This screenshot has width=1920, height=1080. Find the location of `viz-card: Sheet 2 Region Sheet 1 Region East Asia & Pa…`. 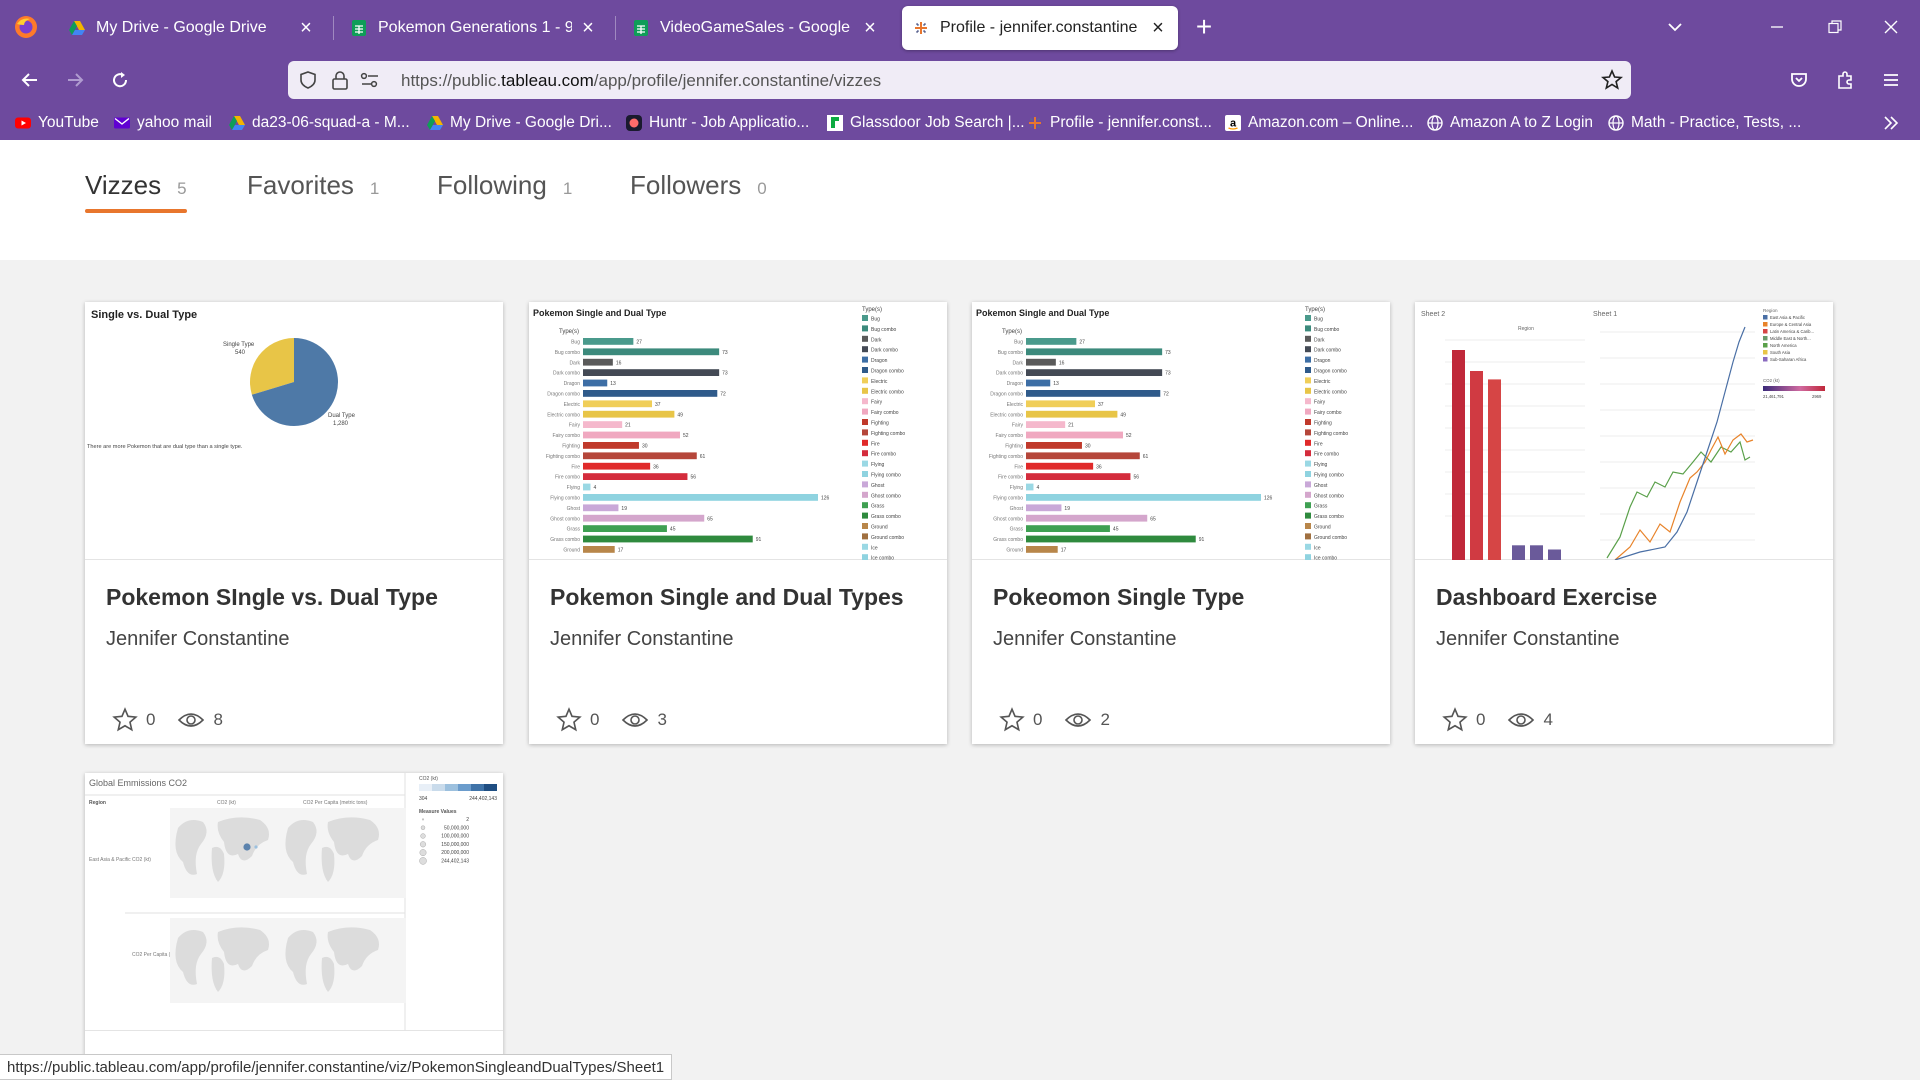

viz-card: Sheet 2 Region Sheet 1 Region East Asia & Pa… is located at coordinates (1624, 523).